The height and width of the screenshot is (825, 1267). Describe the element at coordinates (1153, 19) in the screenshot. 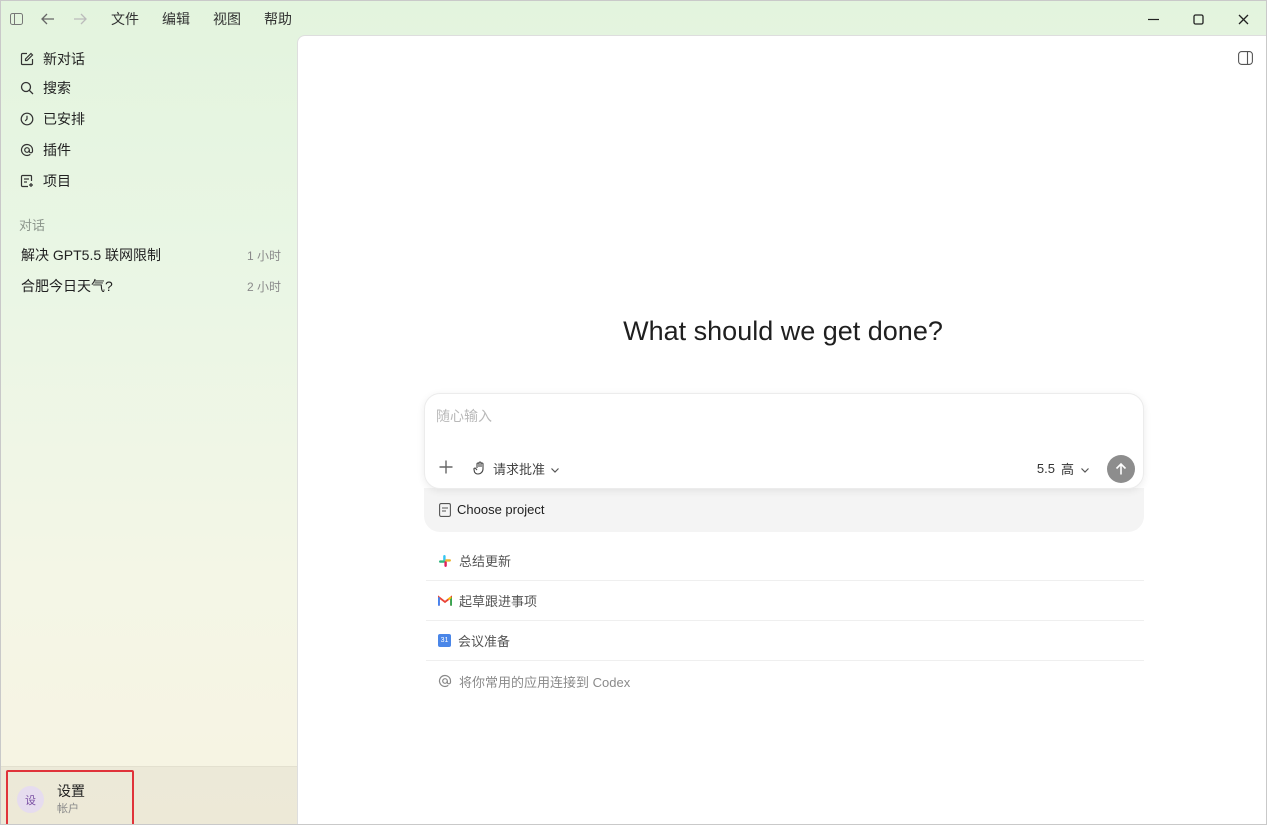

I see `minimize-button` at that location.